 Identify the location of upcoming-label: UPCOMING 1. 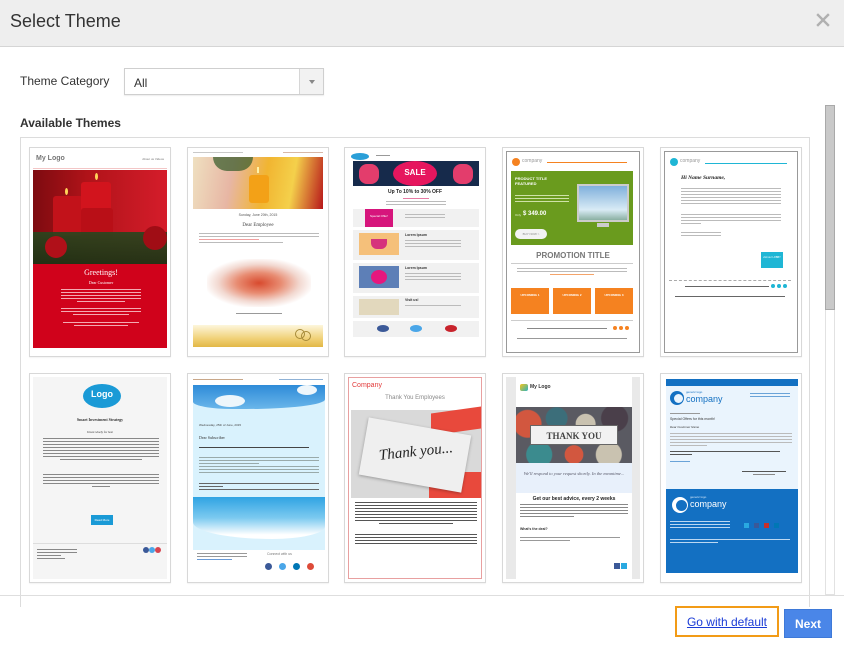
(530, 295).